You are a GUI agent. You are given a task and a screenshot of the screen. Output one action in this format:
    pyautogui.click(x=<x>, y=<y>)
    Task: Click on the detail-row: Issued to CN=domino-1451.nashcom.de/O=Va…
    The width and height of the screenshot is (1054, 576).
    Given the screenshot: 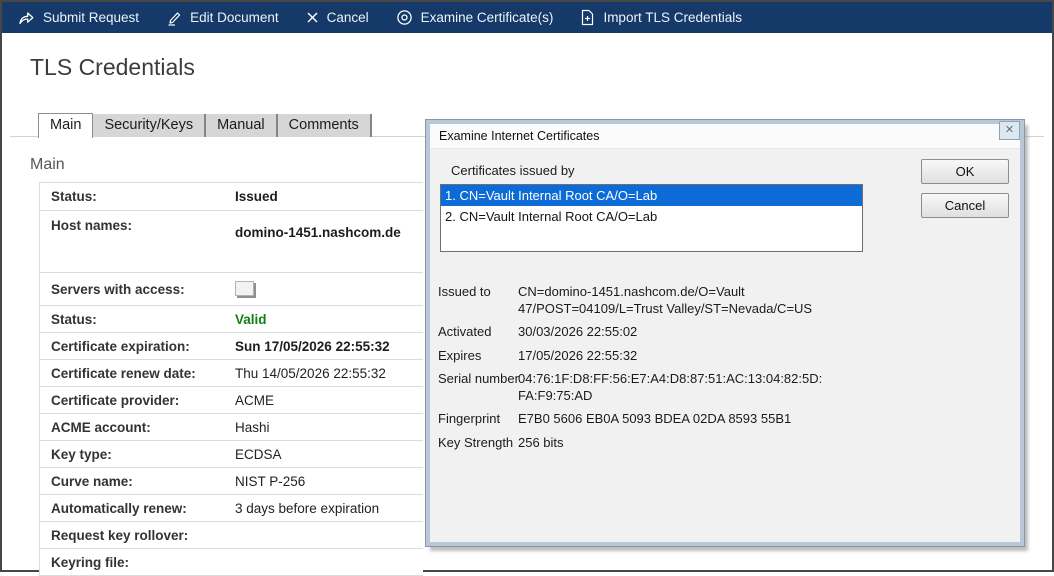 What is the action you would take?
    pyautogui.click(x=673, y=300)
    